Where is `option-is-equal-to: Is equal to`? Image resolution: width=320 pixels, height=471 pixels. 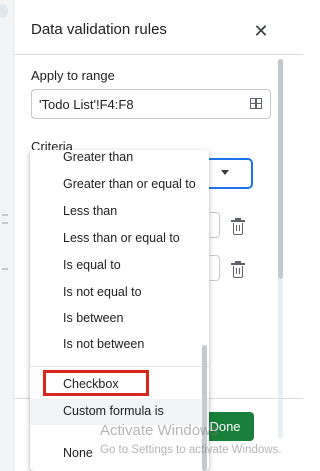
option-is-equal-to: Is equal to is located at coordinates (119, 266).